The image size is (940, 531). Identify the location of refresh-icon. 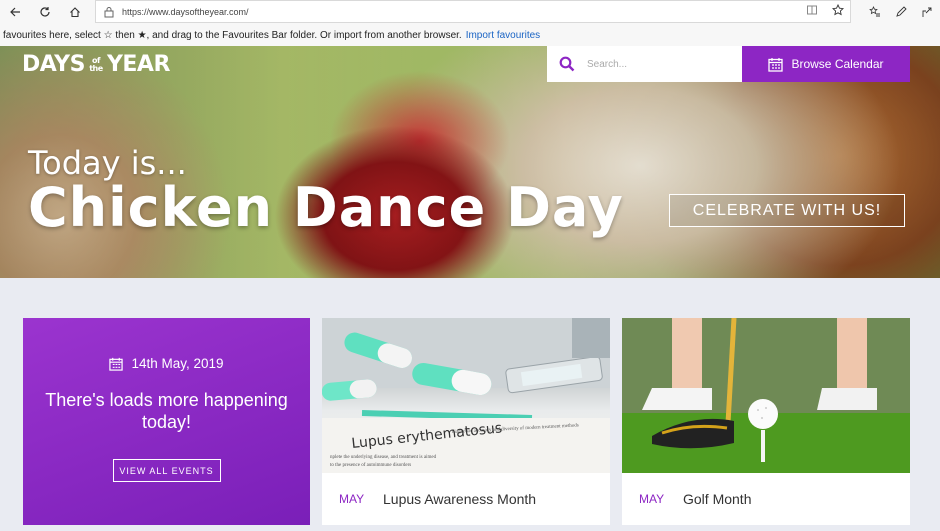
(45, 12).